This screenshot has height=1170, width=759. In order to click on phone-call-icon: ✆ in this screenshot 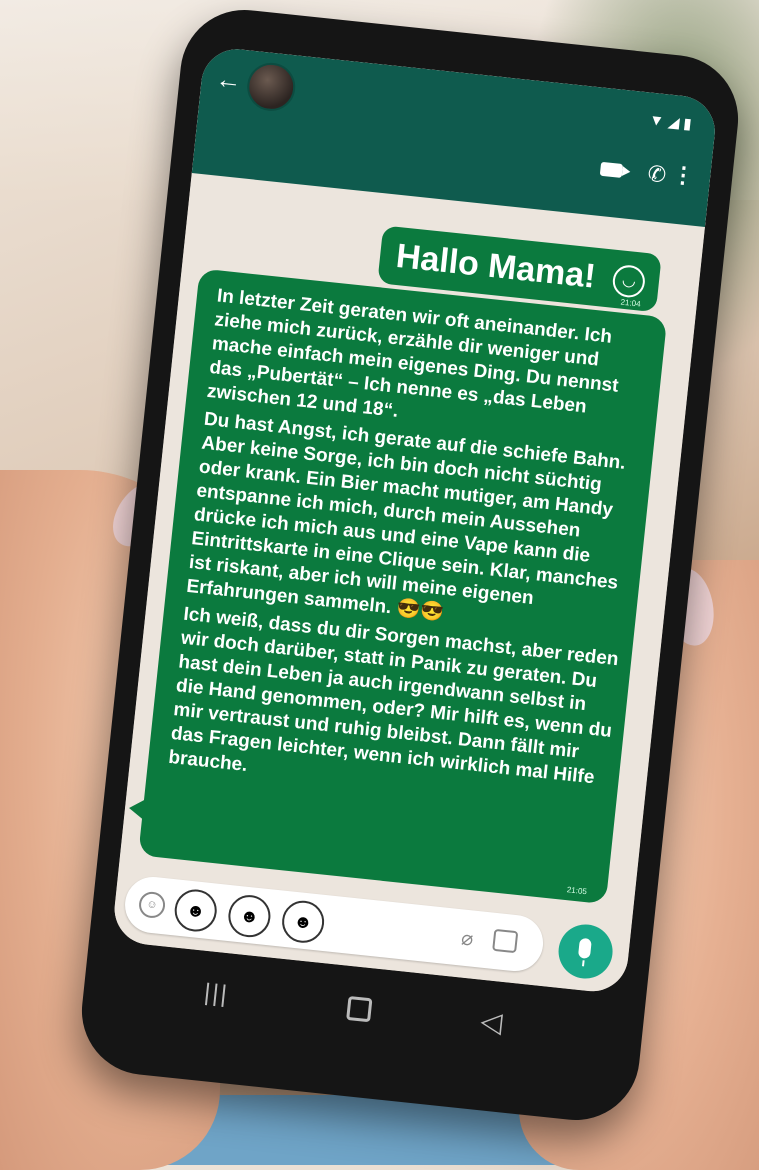, I will do `click(657, 175)`.